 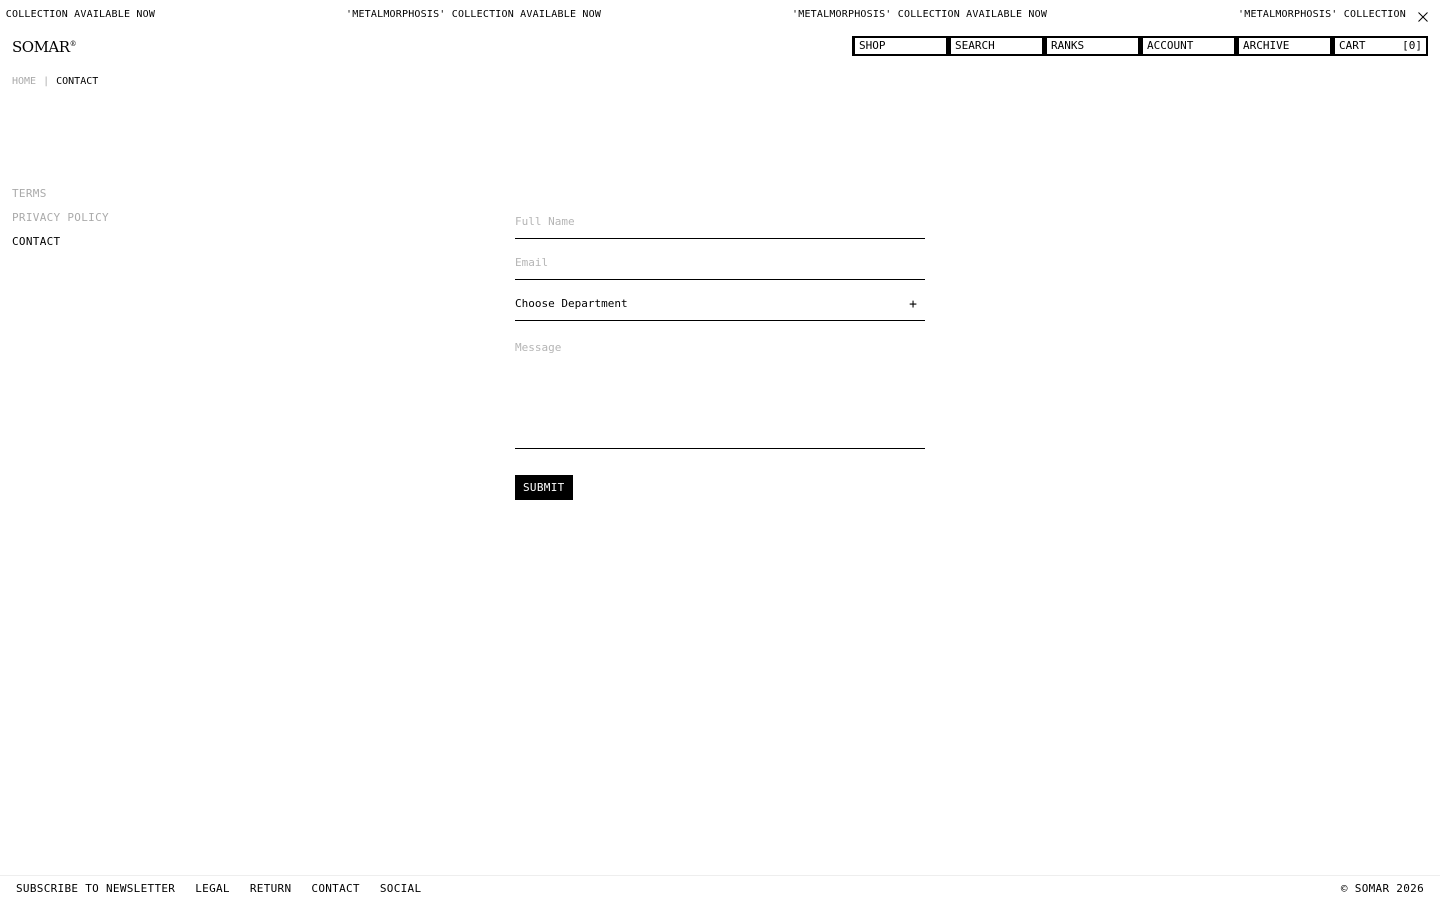 What do you see at coordinates (1352, 45) in the screenshot?
I see `nav-cart-label: CART` at bounding box center [1352, 45].